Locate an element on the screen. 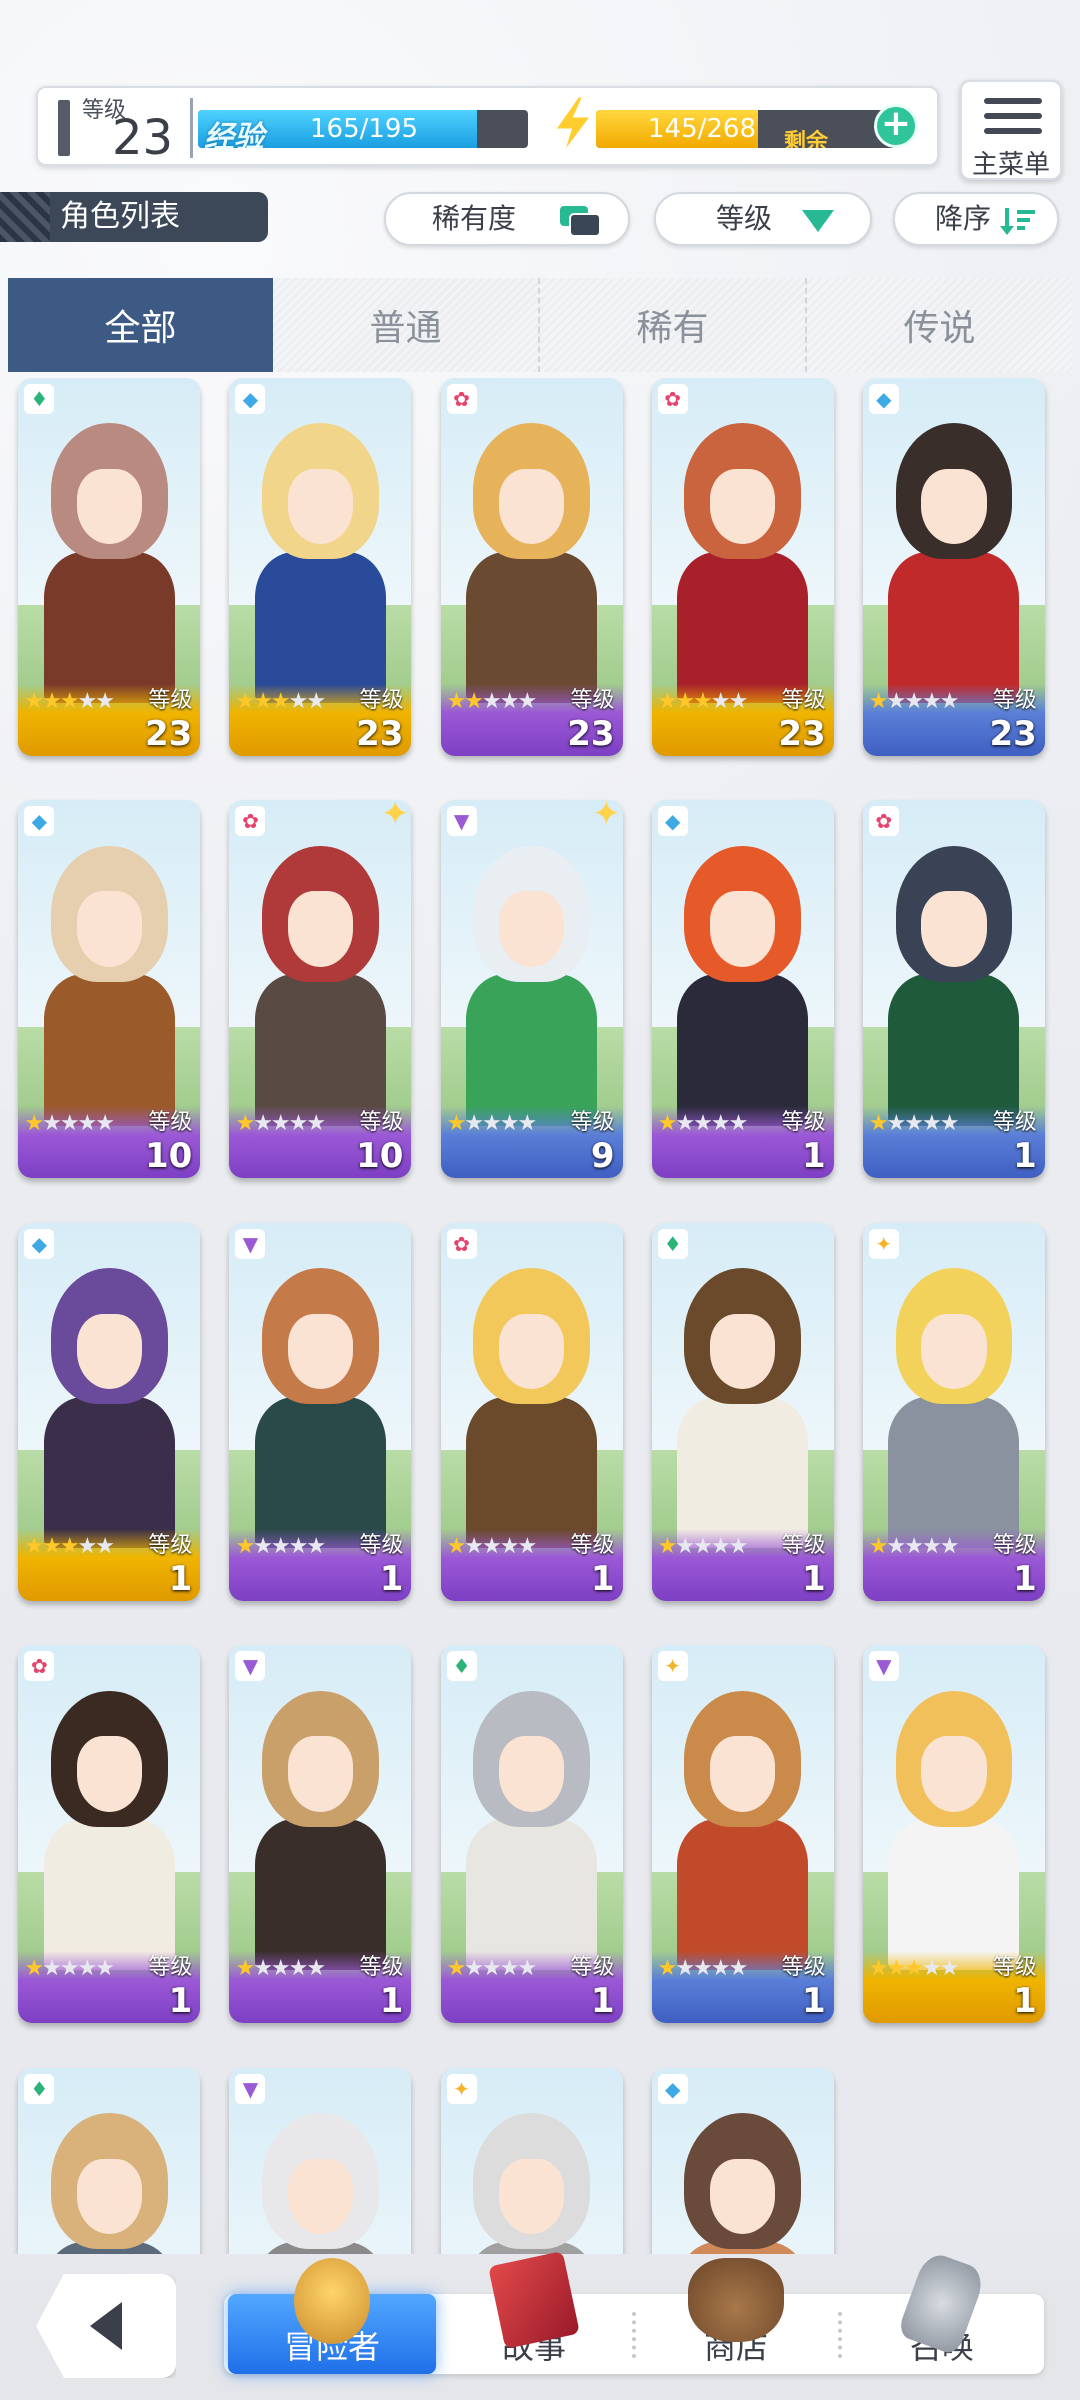 The width and height of the screenshot is (1080, 2400). sort-descending-icon is located at coordinates (1017, 221).